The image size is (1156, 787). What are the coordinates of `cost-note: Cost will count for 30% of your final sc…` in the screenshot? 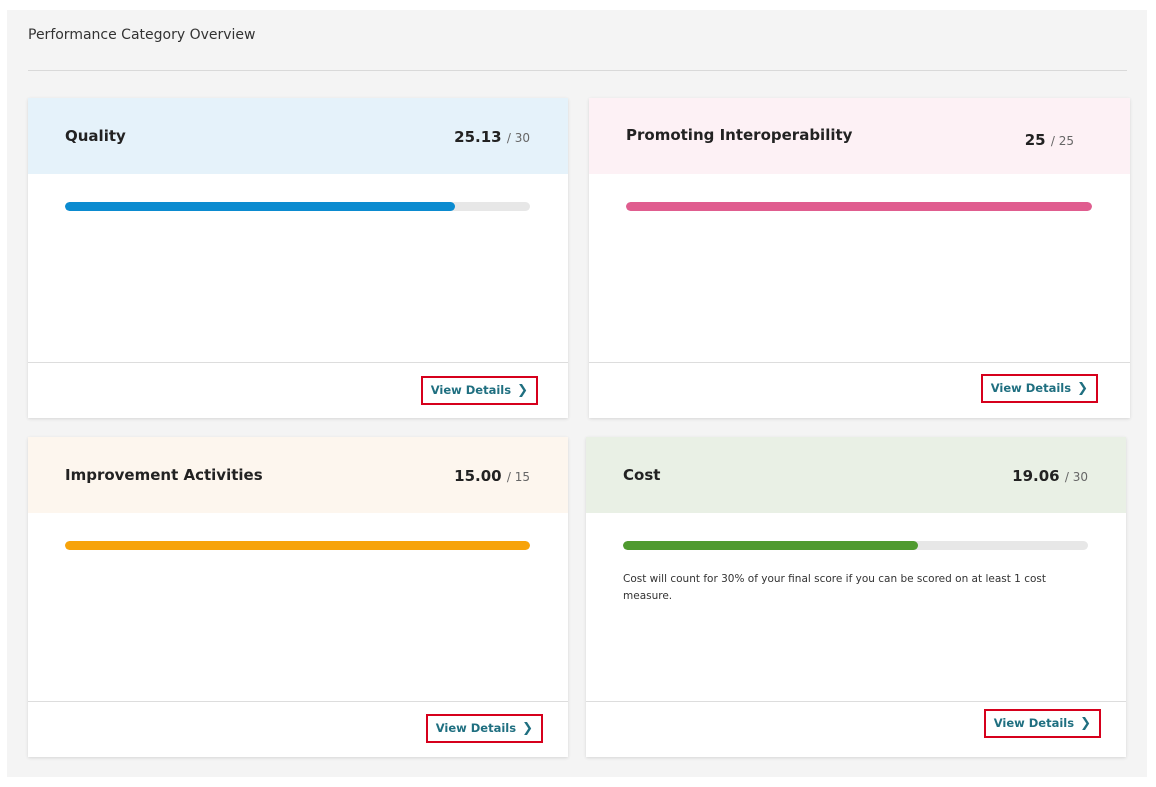 It's located at (834, 587).